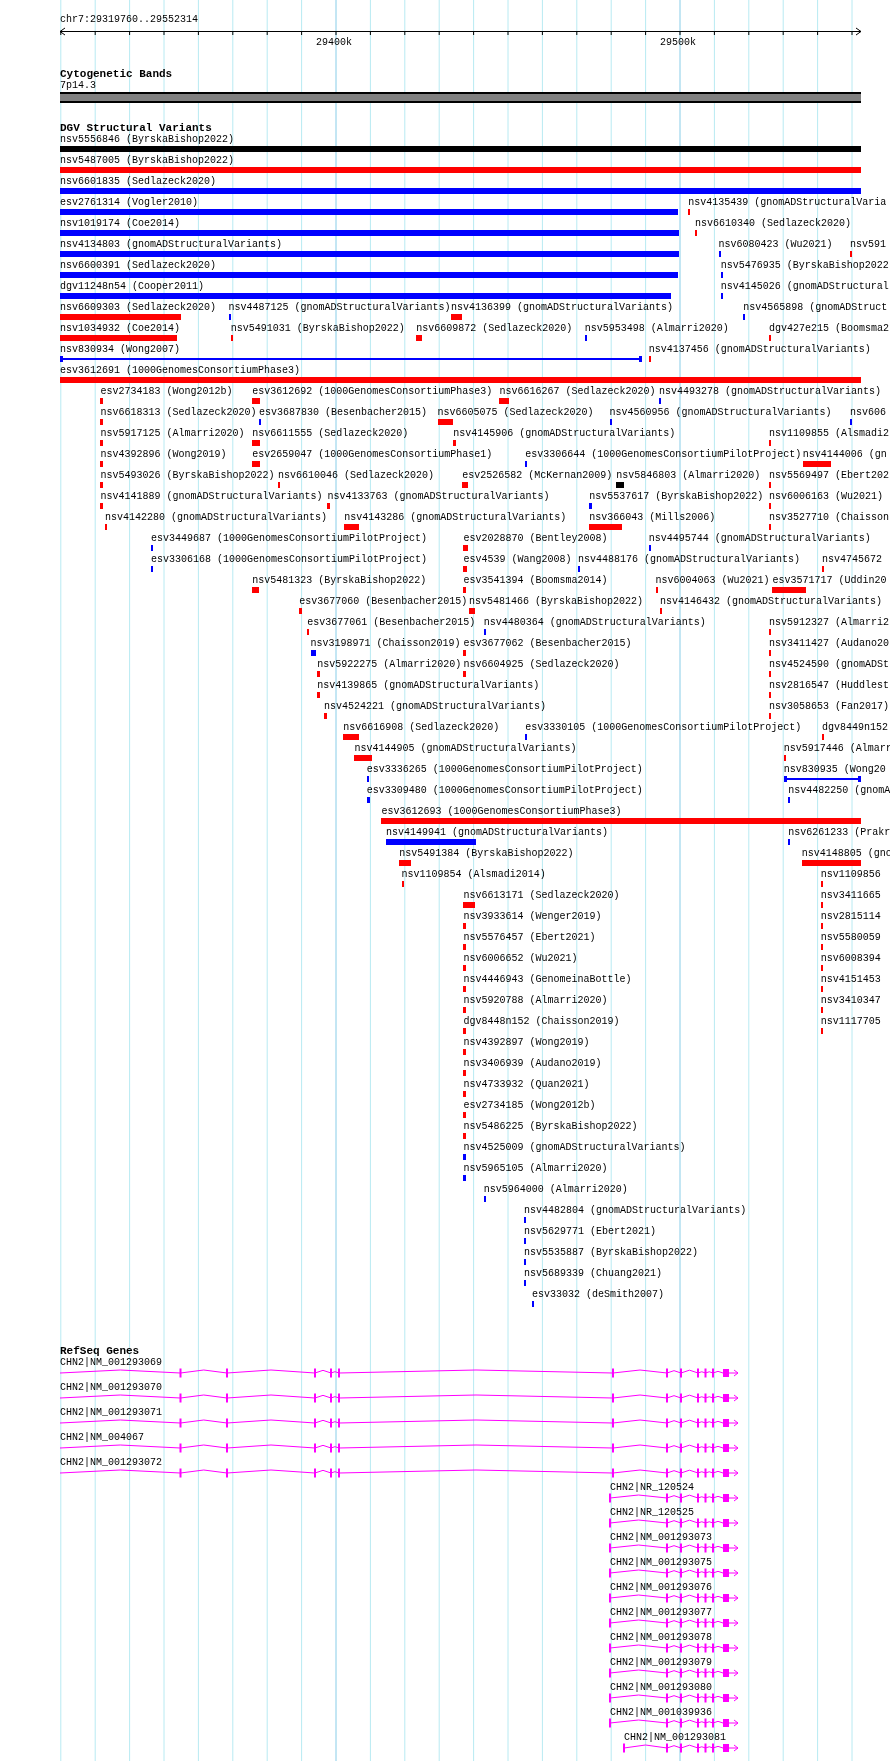 The height and width of the screenshot is (1761, 890). I want to click on transcript-label: CHN2|NM_001293070, so click(111, 1387).